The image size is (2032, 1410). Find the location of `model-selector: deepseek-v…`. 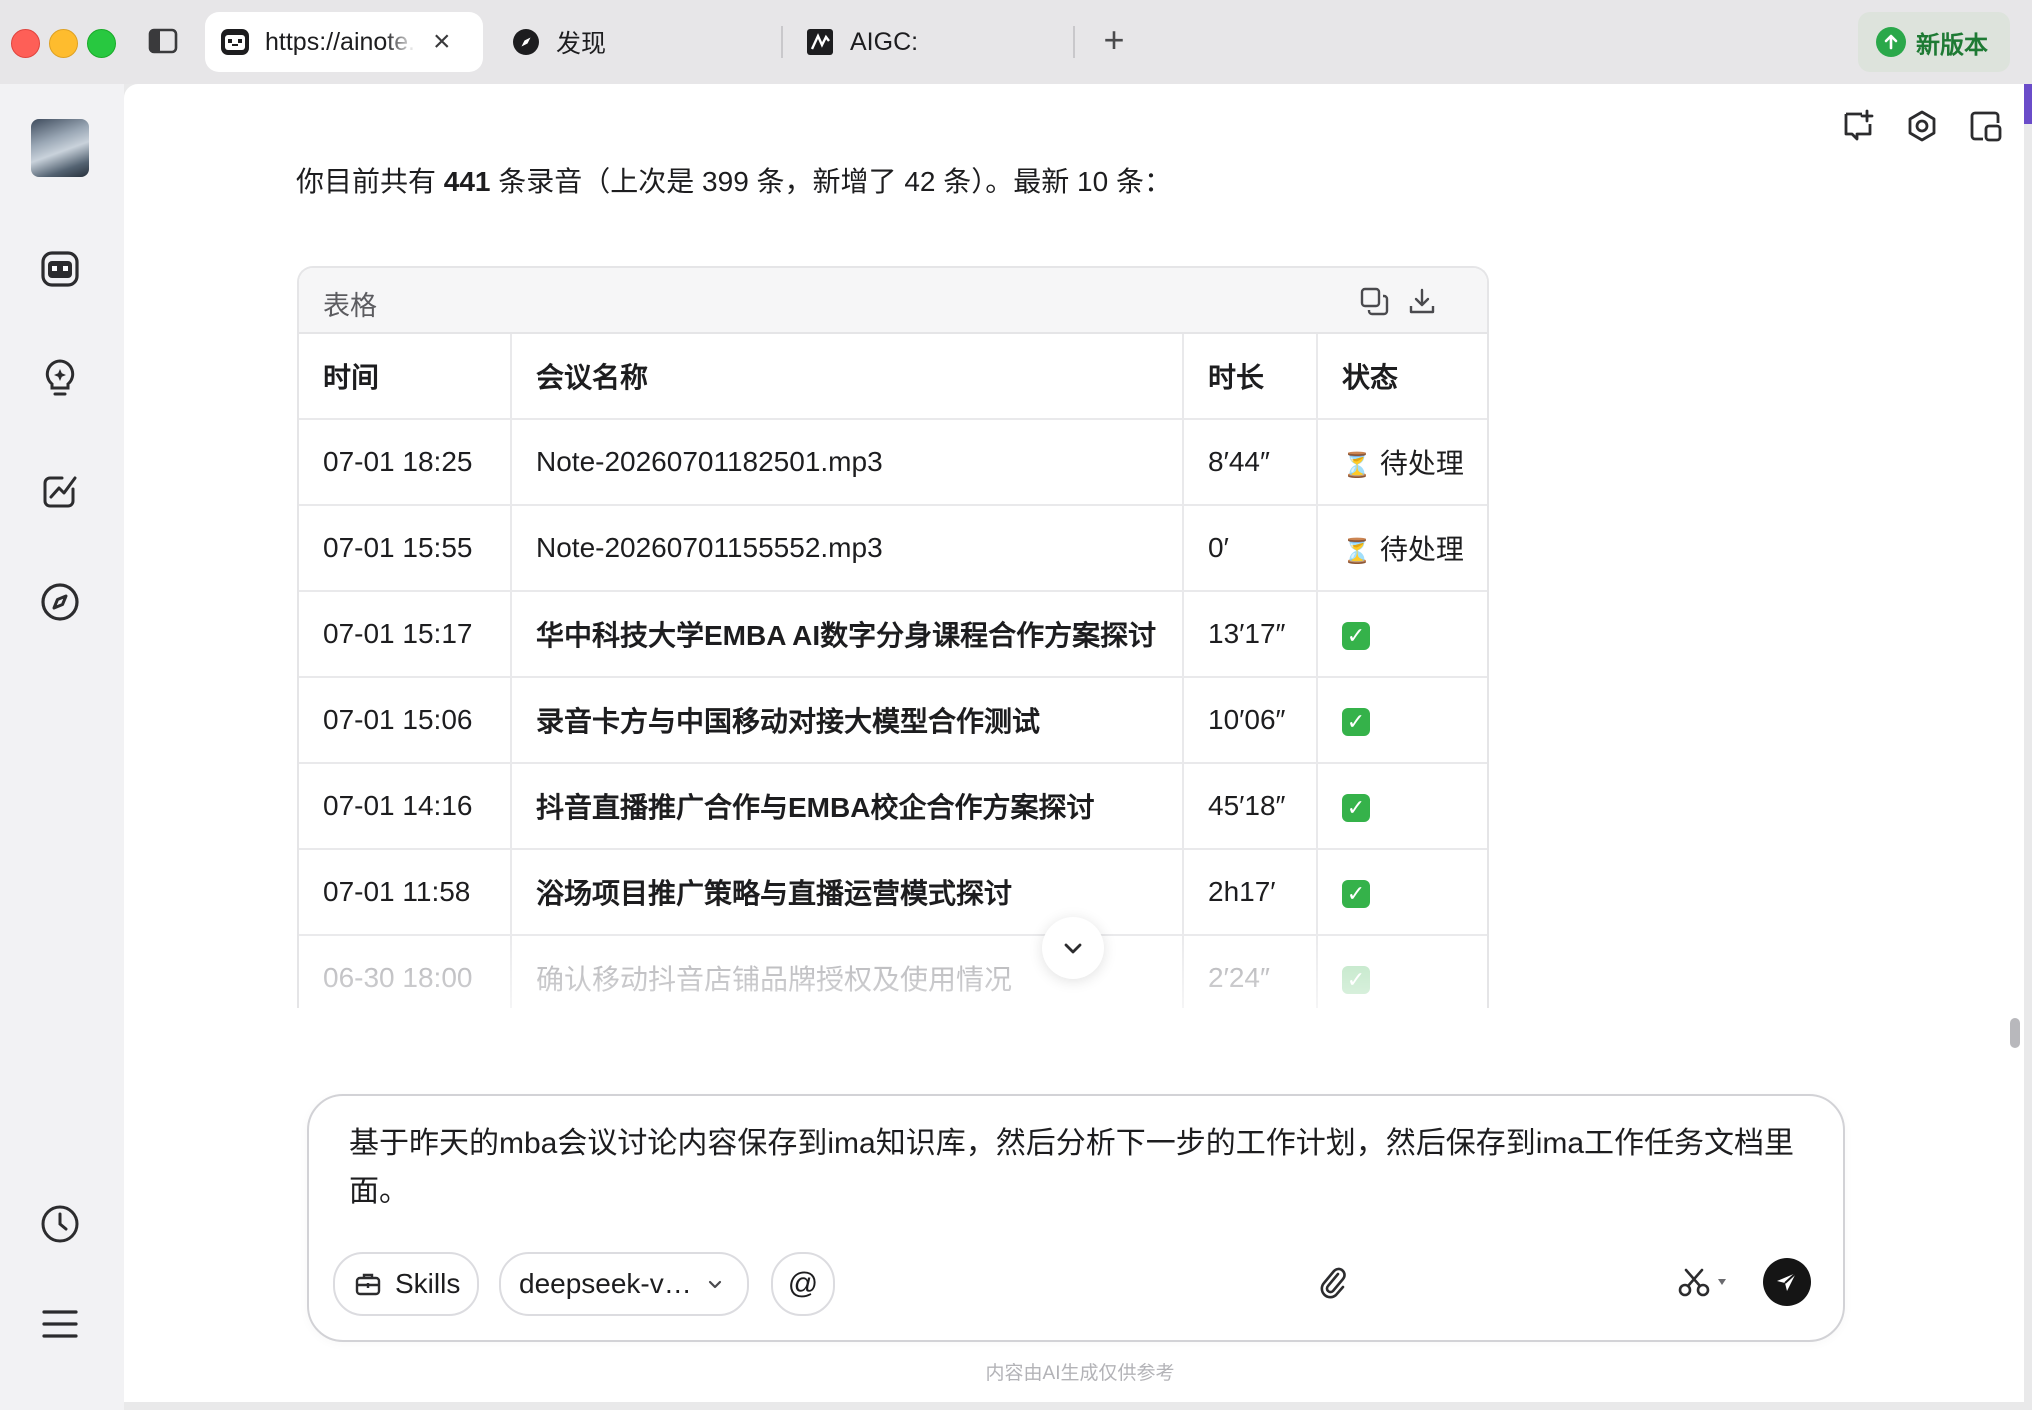

model-selector: deepseek-v… is located at coordinates (624, 1284).